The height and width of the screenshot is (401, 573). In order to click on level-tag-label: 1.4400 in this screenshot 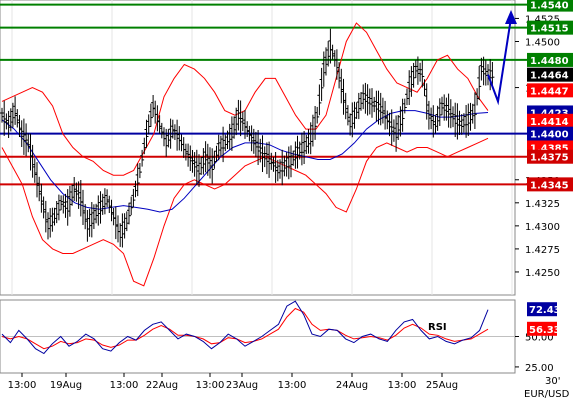, I will do `click(549, 135)`.